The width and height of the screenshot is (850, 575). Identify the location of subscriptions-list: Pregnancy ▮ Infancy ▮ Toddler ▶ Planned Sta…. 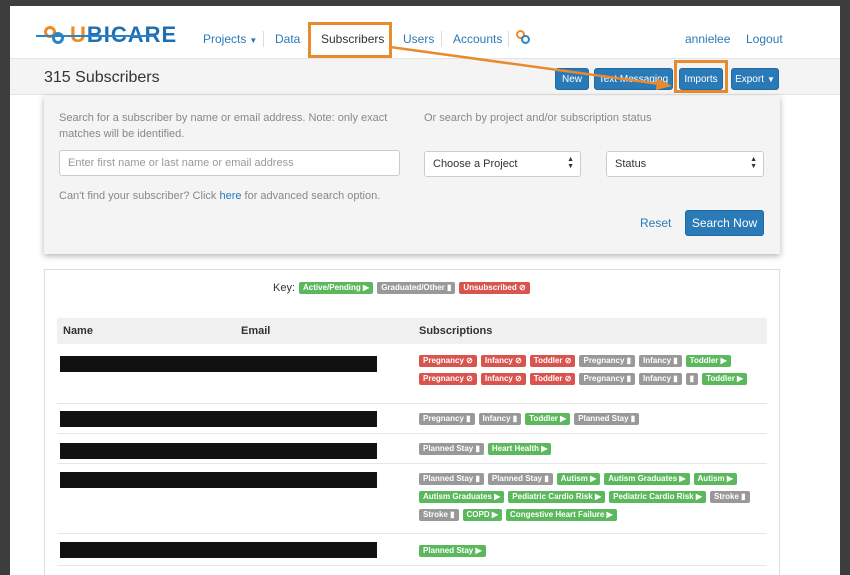
(593, 419).